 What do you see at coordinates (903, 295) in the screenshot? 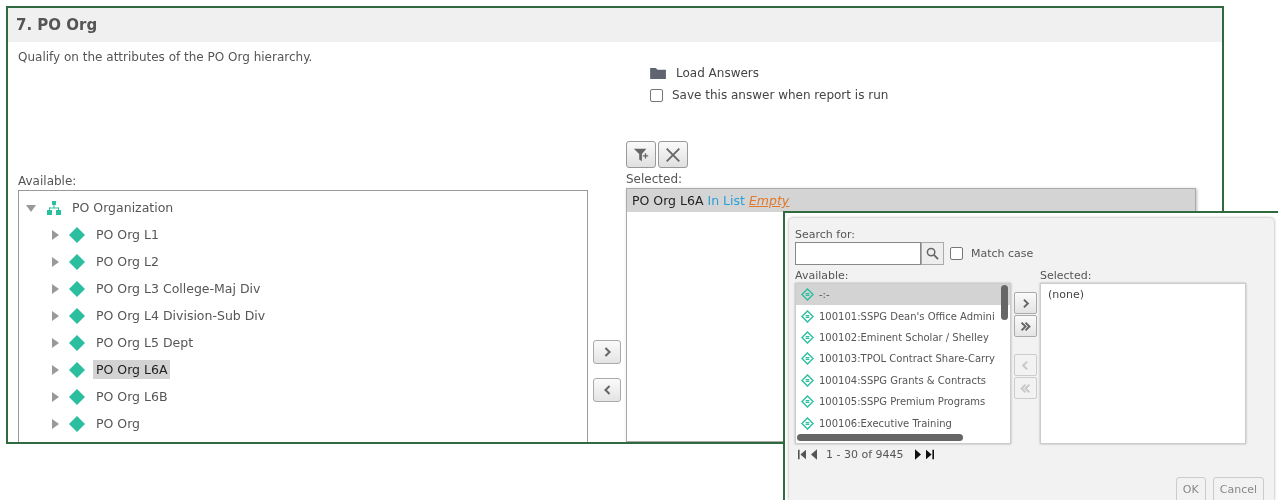
I see `list-item: -:-` at bounding box center [903, 295].